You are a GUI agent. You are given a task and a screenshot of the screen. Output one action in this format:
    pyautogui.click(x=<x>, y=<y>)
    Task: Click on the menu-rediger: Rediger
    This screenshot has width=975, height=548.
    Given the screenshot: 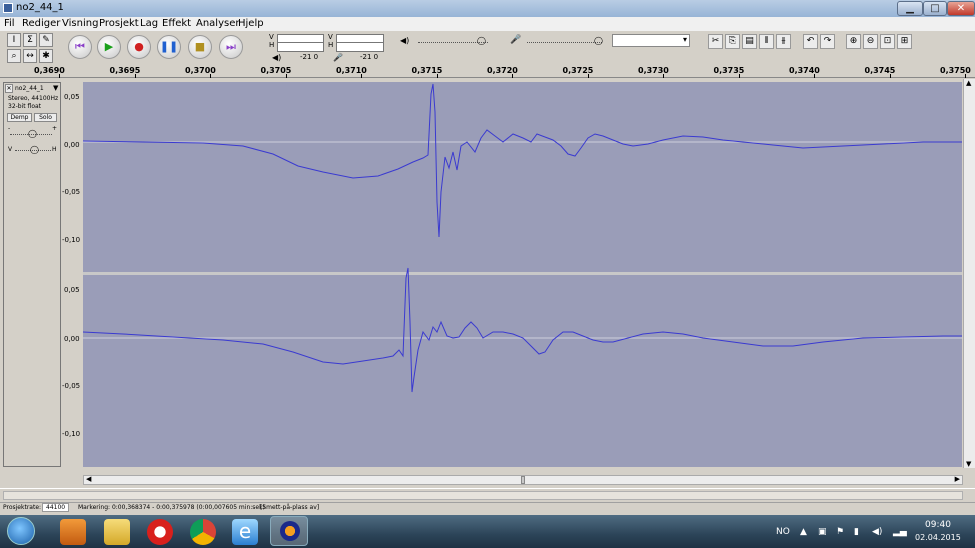 What is the action you would take?
    pyautogui.click(x=41, y=23)
    